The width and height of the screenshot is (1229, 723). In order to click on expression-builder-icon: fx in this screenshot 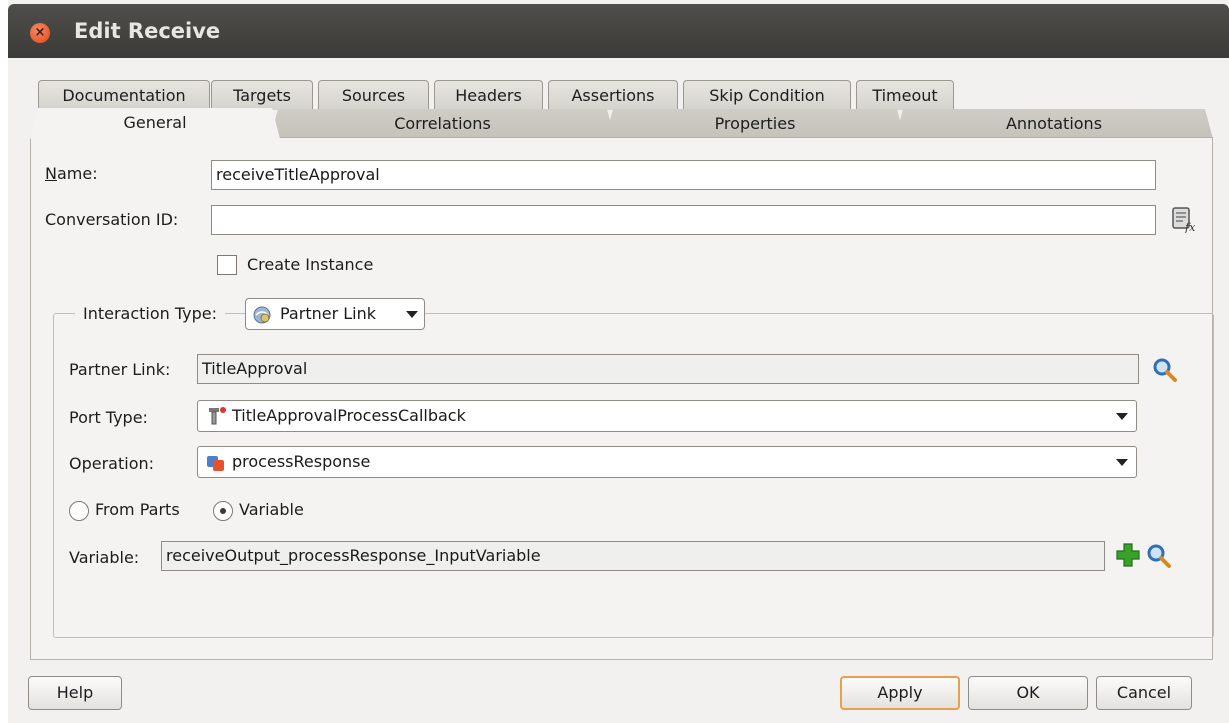, I will do `click(1185, 220)`.